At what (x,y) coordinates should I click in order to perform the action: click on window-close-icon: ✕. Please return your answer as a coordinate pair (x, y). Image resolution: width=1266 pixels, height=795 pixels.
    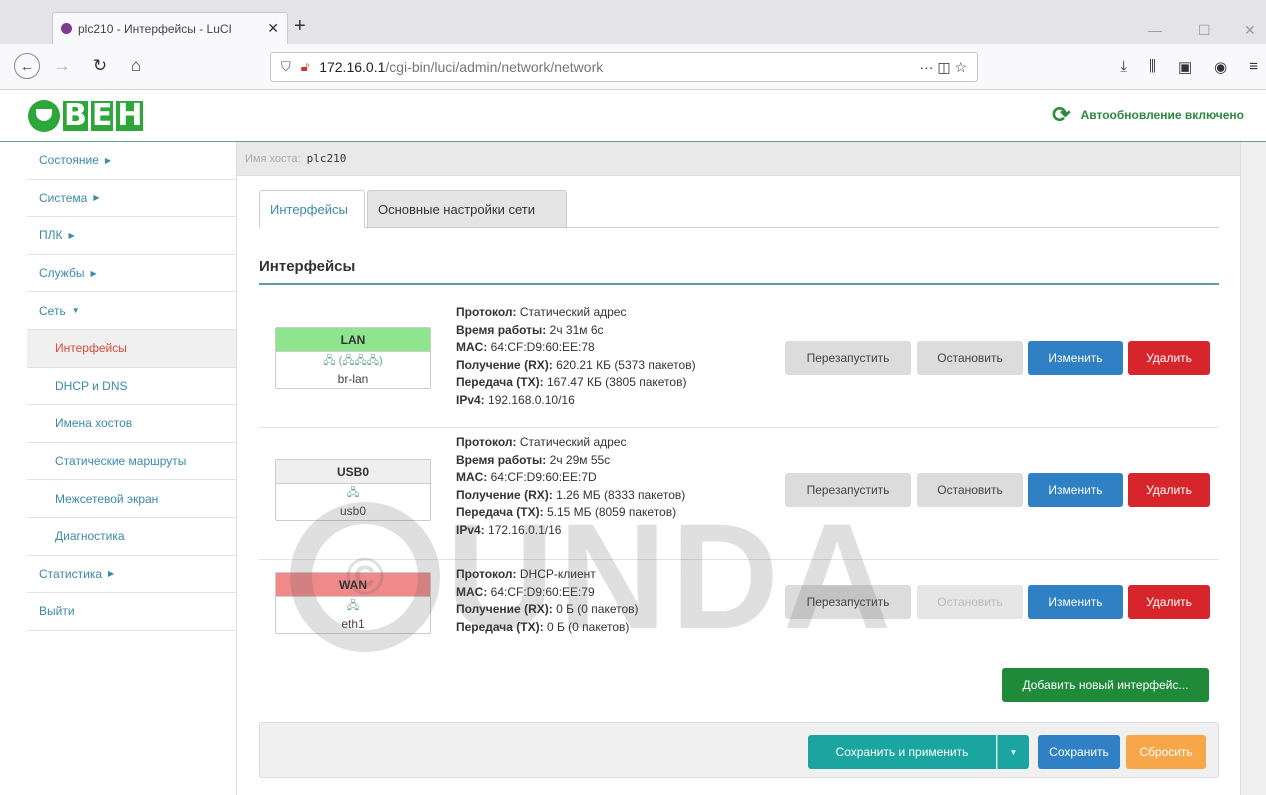
    Looking at the image, I should click on (1250, 30).